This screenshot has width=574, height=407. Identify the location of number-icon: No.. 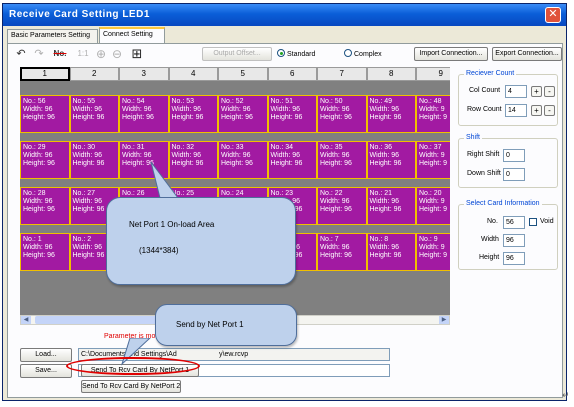
(60, 54).